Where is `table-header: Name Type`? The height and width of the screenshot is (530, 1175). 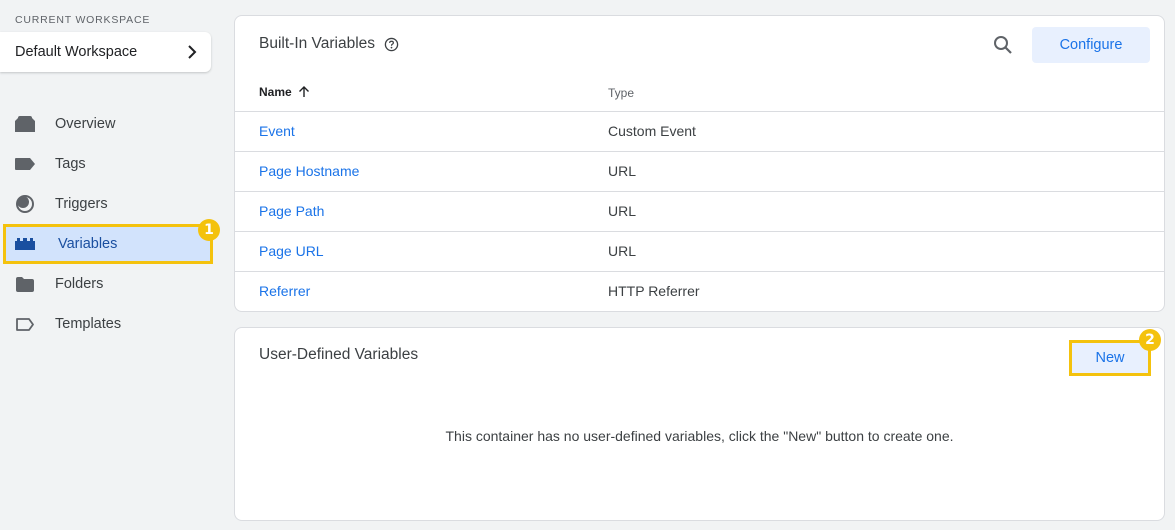 table-header: Name Type is located at coordinates (699, 94).